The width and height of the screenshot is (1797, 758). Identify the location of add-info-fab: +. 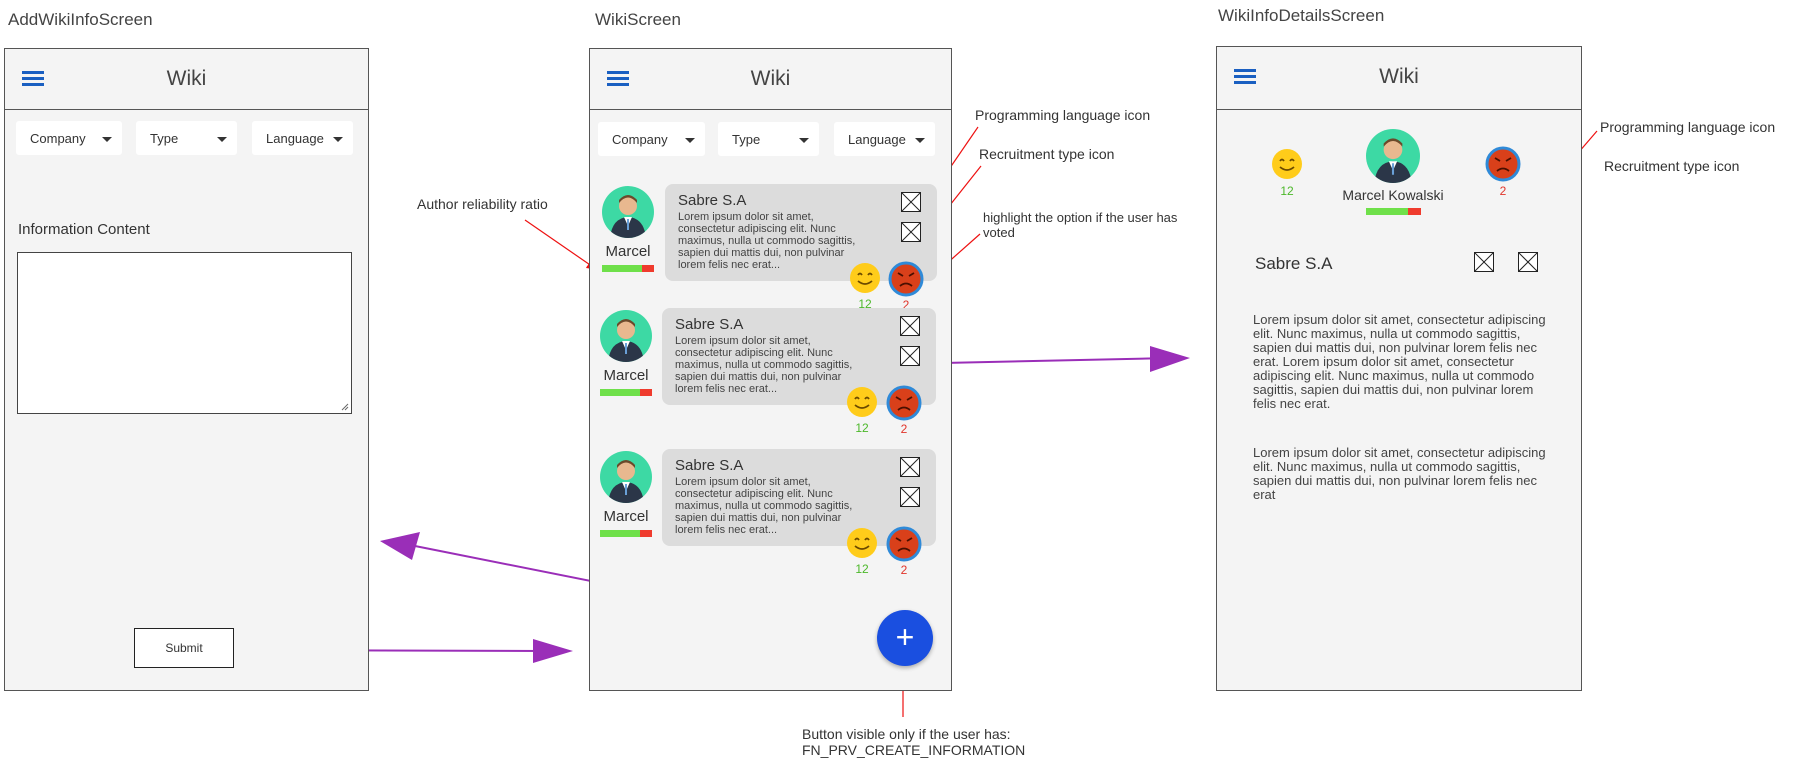
(905, 638).